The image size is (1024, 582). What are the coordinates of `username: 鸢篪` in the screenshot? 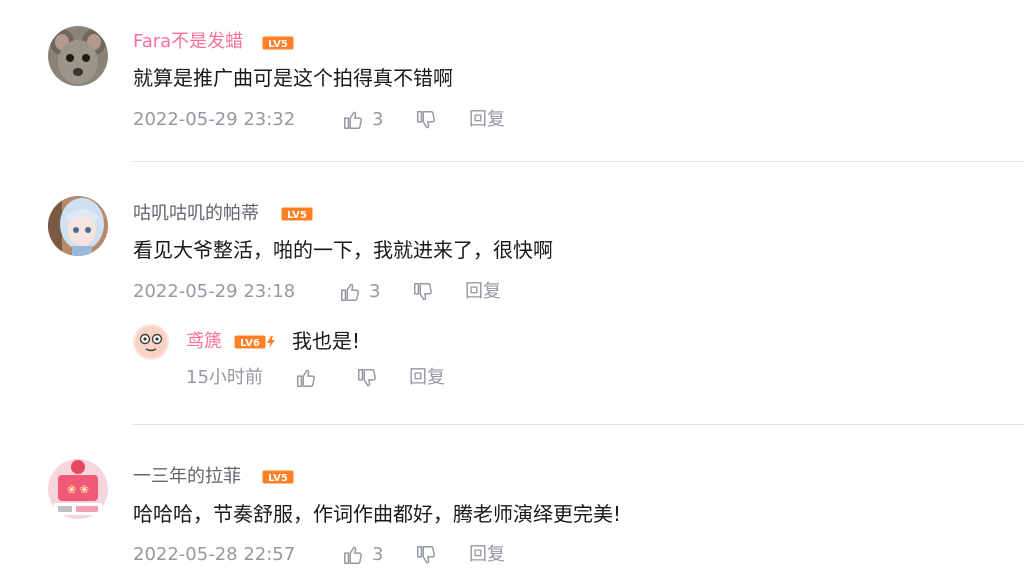 It's located at (204, 342).